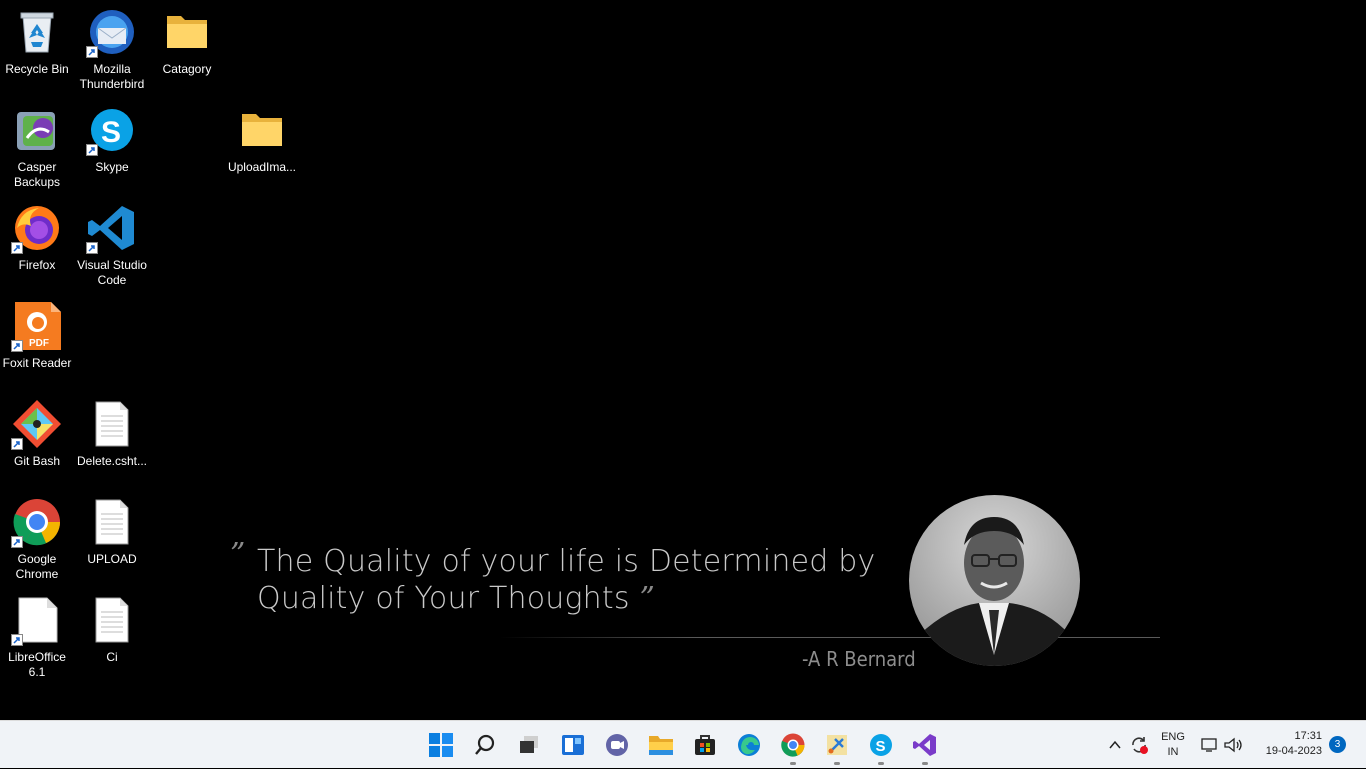 The height and width of the screenshot is (769, 1366). I want to click on widgets-button, so click(573, 745).